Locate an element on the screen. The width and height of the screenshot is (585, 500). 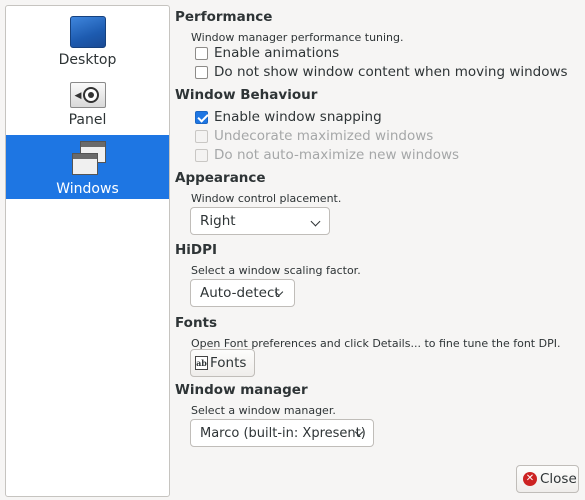
close-button: ✕ Close is located at coordinates (547, 479).